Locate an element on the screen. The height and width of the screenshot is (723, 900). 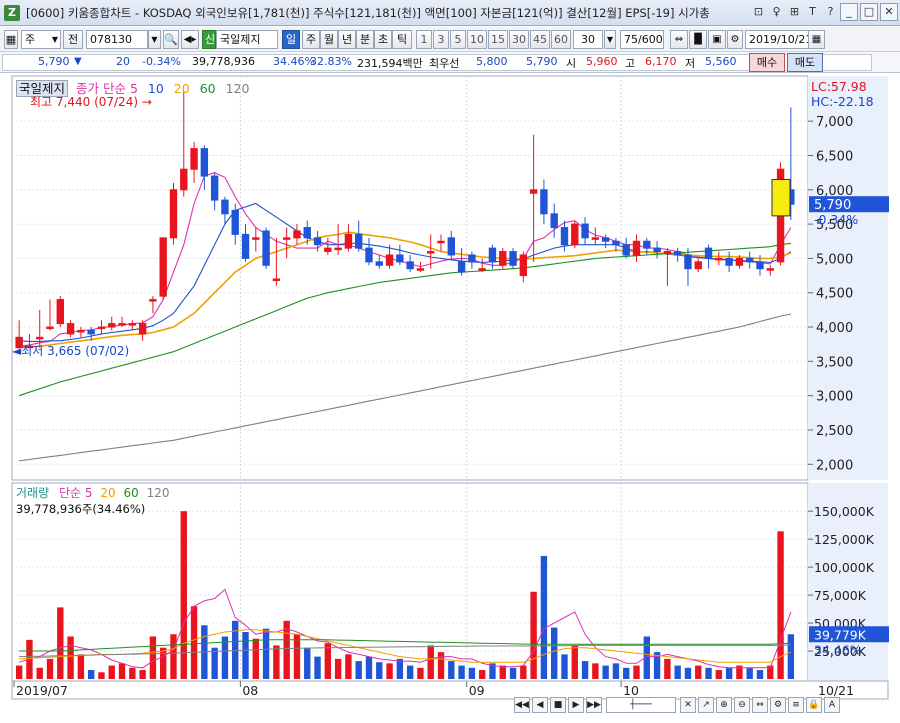
scroll-last-icon: ▶▶ is located at coordinates (594, 705).